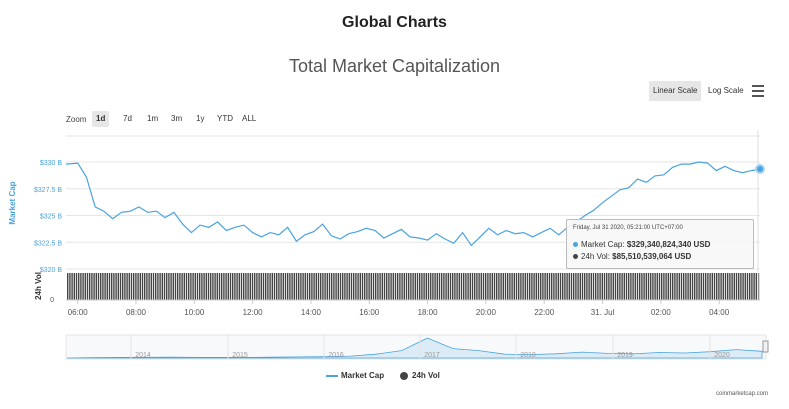  What do you see at coordinates (355, 375) in the screenshot?
I see `legend-market-cap: Market Cap` at bounding box center [355, 375].